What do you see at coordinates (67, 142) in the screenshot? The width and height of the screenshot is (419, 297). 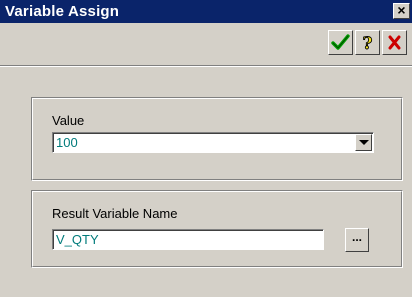 I see `value-selected: 100` at bounding box center [67, 142].